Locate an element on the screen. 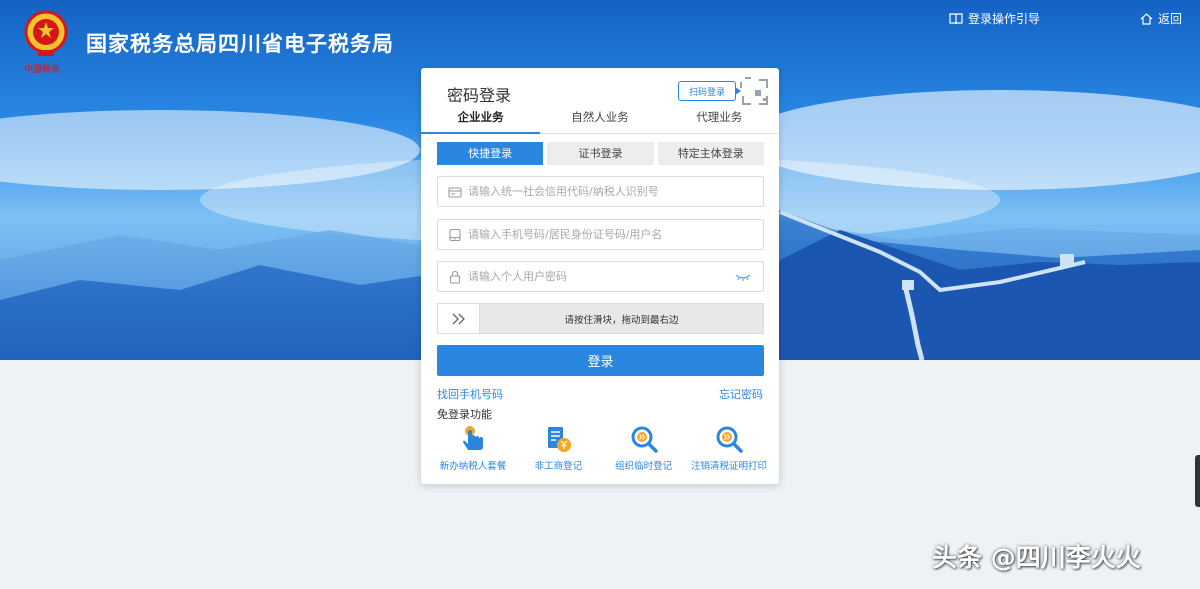  slider-handle is located at coordinates (459, 318).